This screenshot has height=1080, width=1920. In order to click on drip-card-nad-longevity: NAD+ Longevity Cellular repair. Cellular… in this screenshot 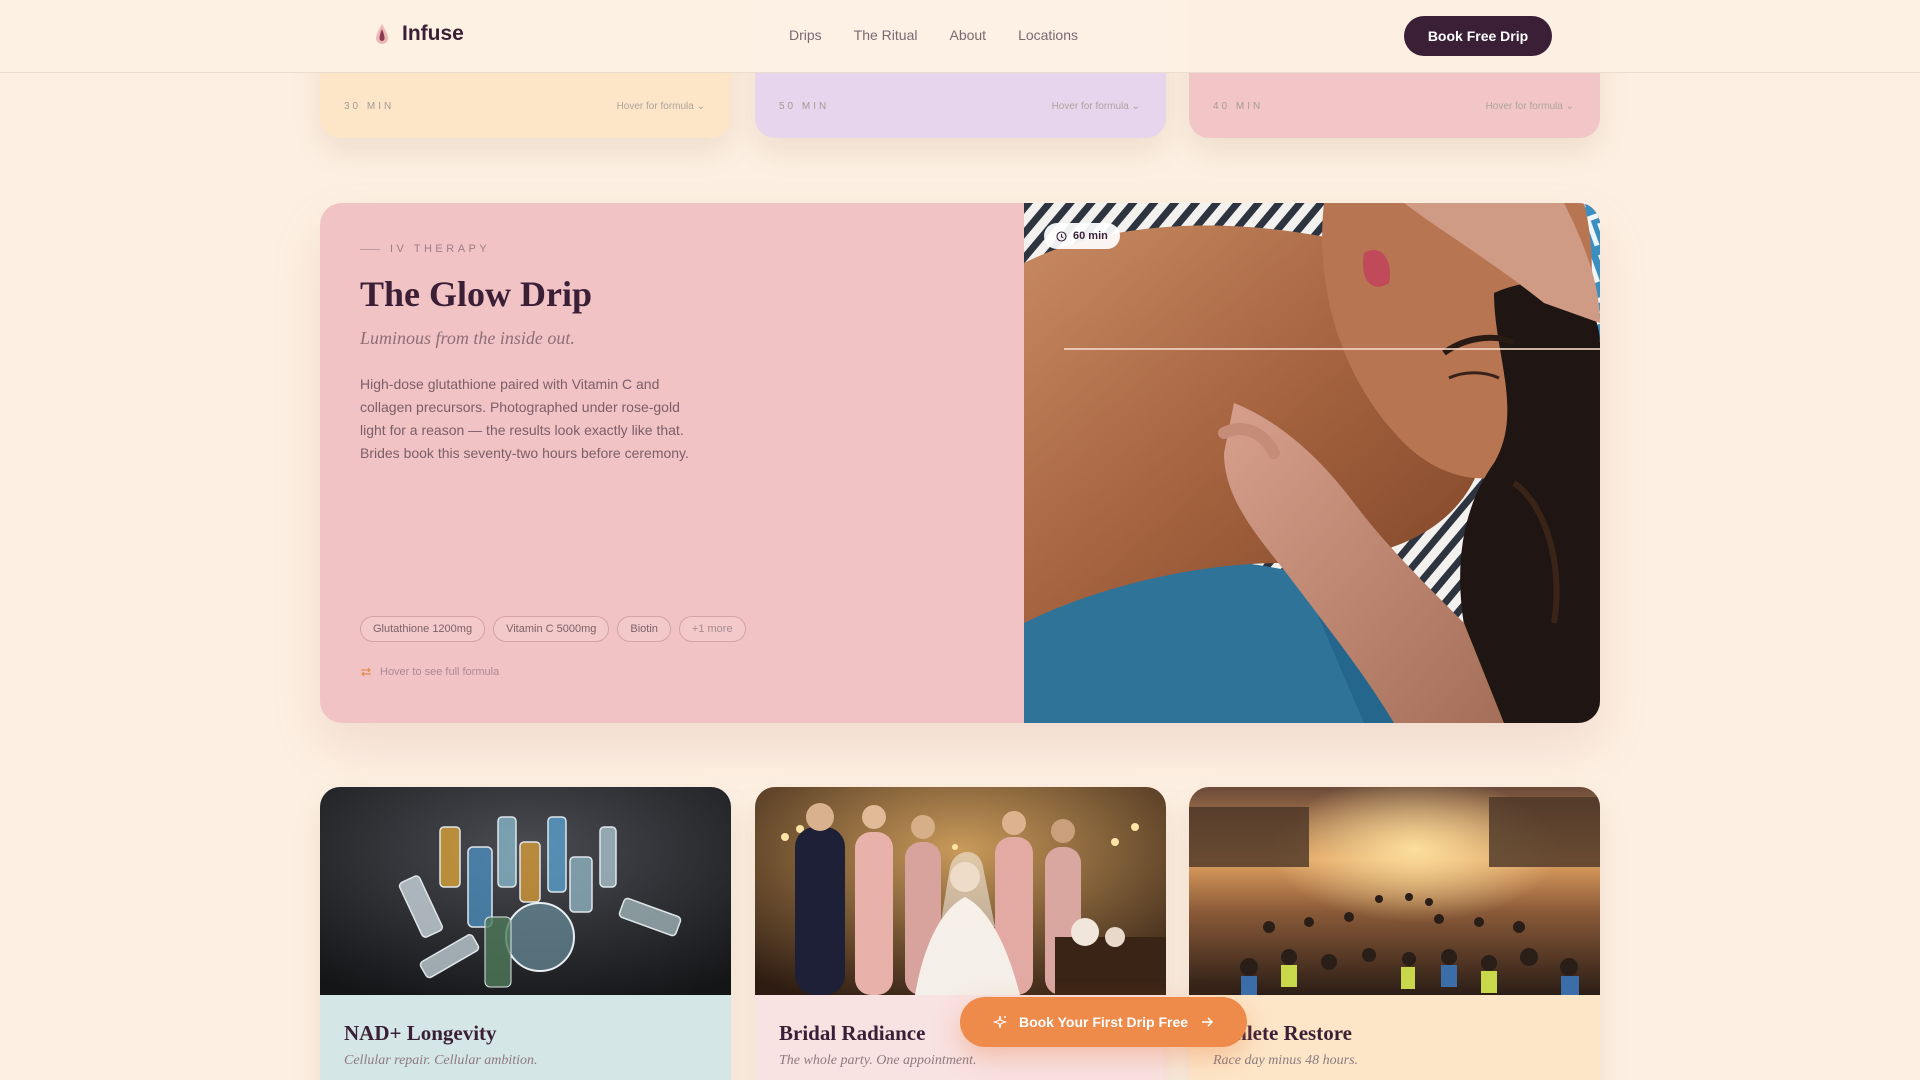, I will do `click(525, 933)`.